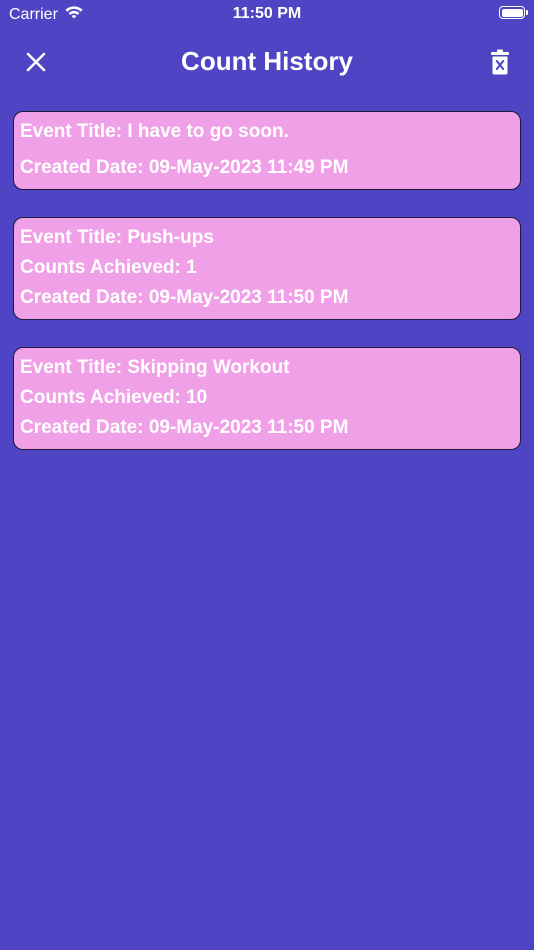 This screenshot has width=534, height=950. I want to click on delete-all-button, so click(500, 62).